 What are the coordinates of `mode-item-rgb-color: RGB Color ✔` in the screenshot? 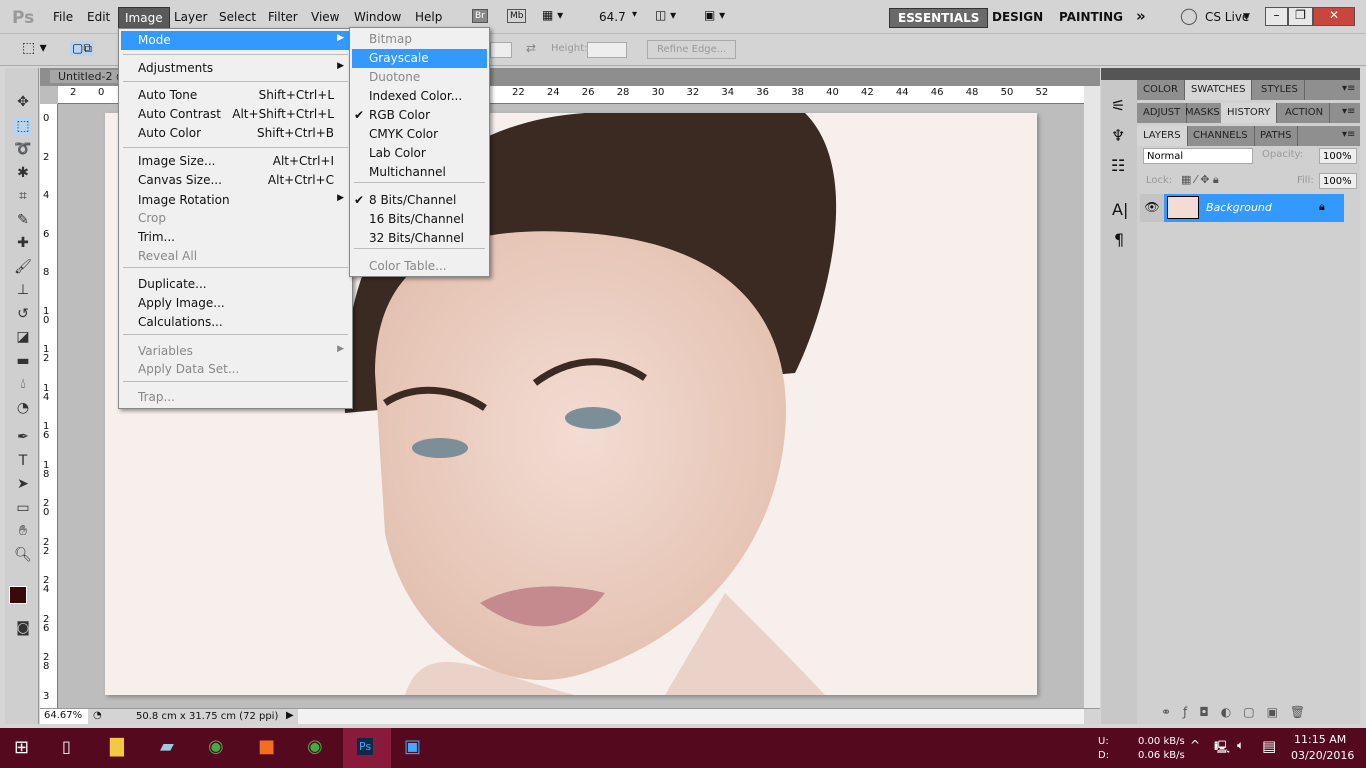 It's located at (419, 115).